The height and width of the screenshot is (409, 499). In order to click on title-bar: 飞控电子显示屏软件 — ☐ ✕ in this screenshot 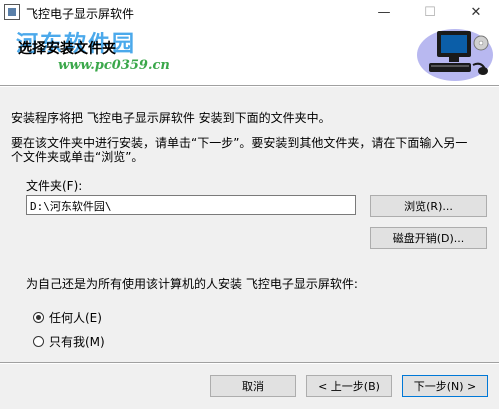, I will do `click(249, 12)`.